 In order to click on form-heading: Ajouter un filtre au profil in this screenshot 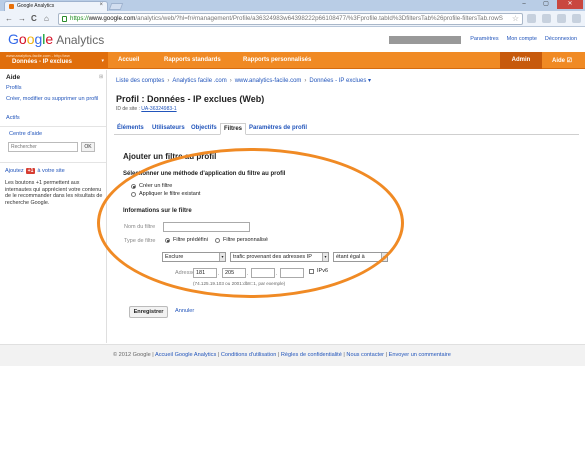, I will do `click(170, 156)`.